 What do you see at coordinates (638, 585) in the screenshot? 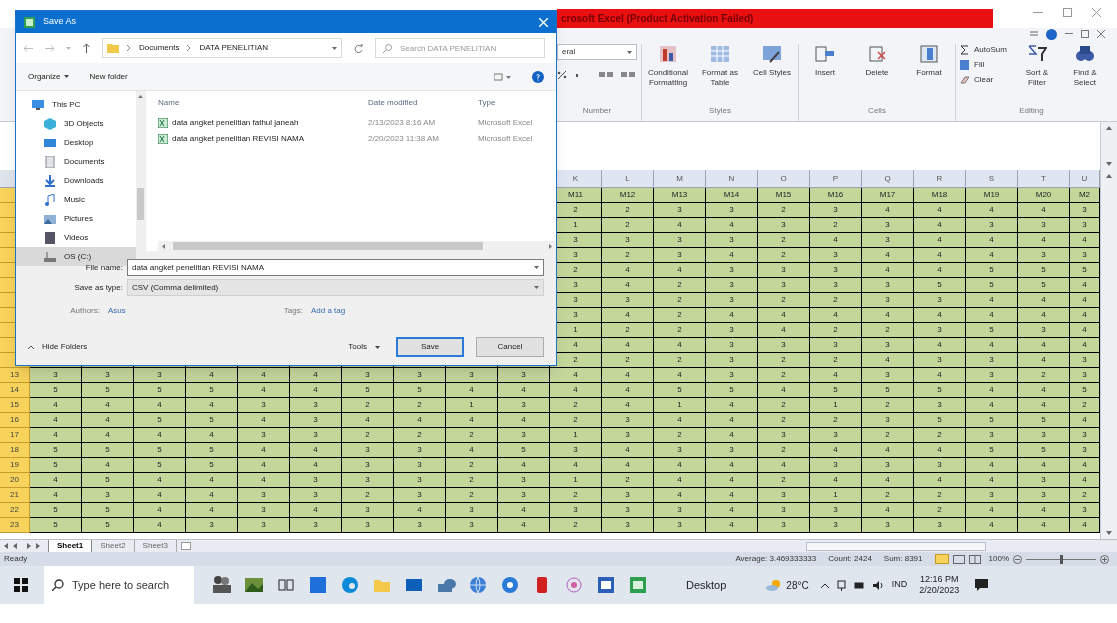
I see `excel-icon` at bounding box center [638, 585].